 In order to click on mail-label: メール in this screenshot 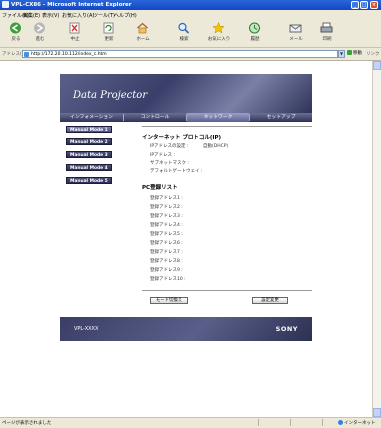, I will do `click(296, 39)`.